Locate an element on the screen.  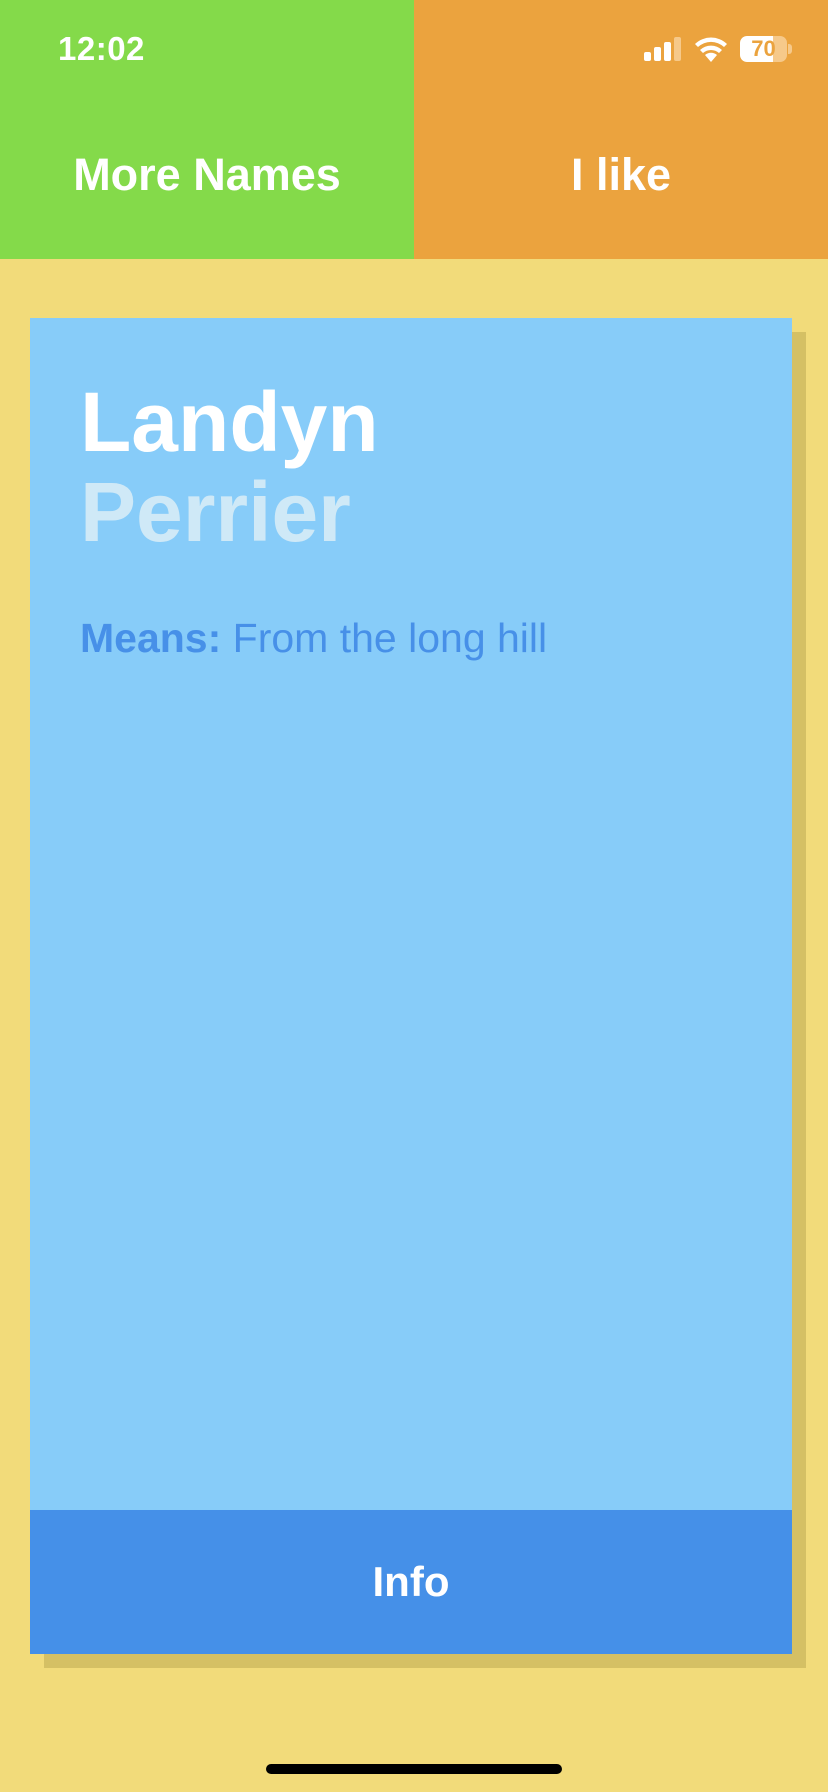
home-indicator is located at coordinates (414, 1769).